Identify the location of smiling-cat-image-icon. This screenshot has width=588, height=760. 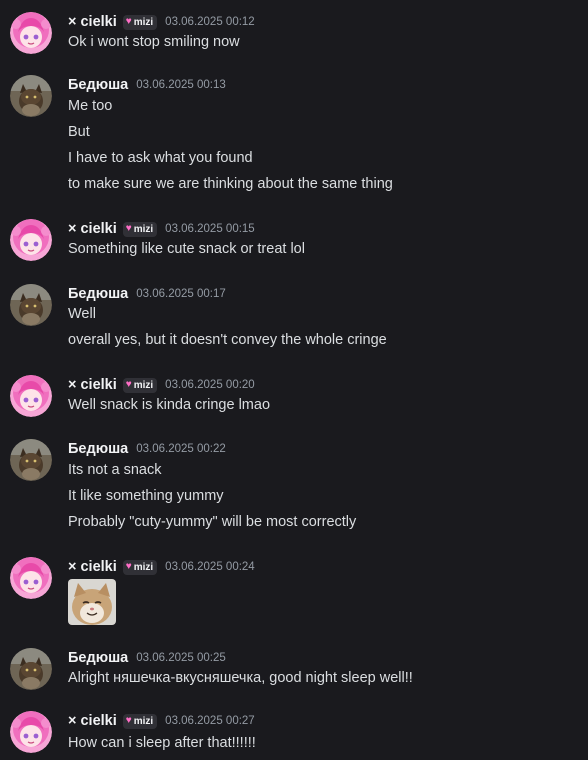
(92, 602).